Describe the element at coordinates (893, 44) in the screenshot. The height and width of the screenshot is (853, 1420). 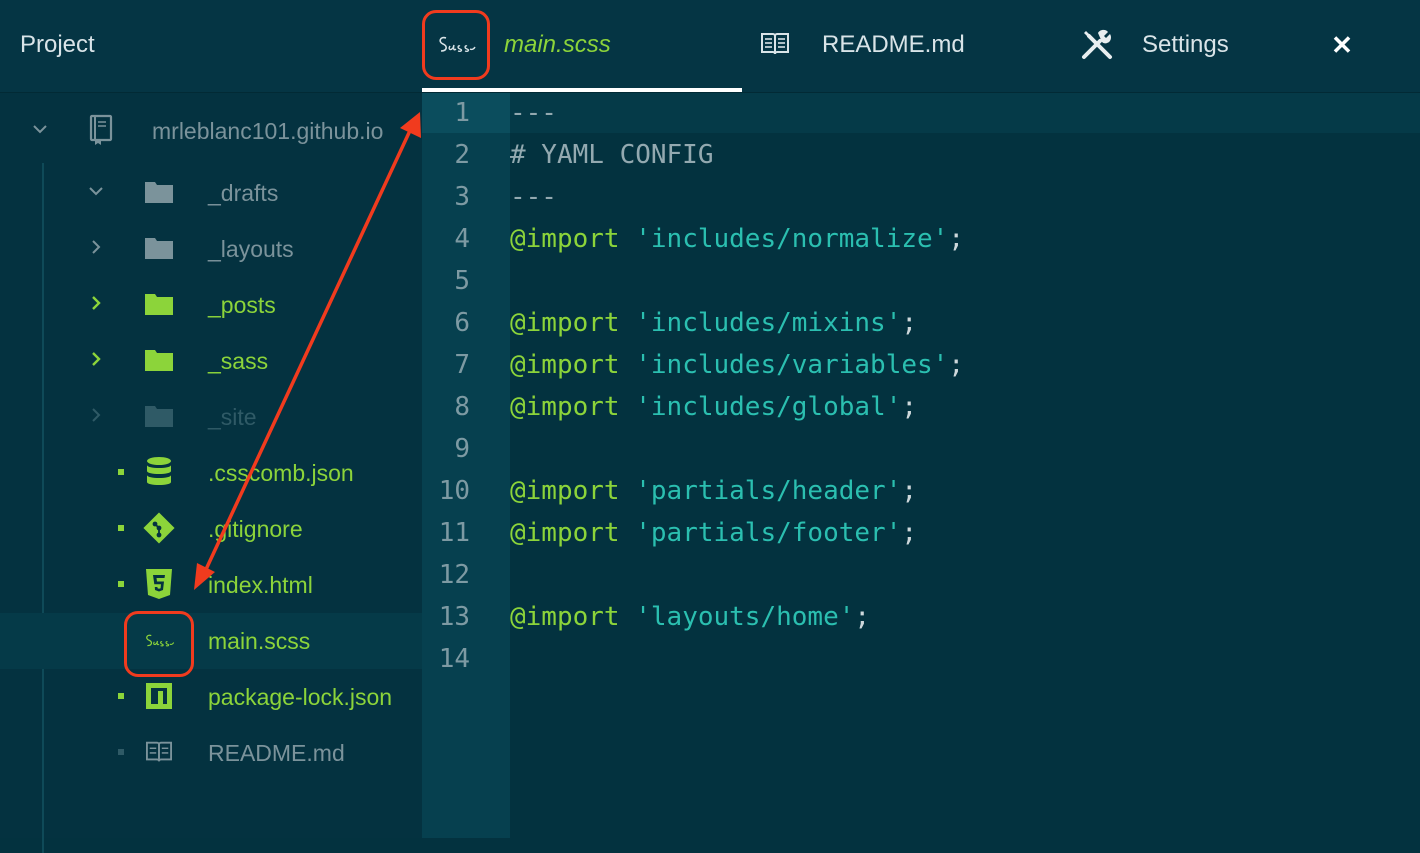
I see `tab-label: README.md` at that location.